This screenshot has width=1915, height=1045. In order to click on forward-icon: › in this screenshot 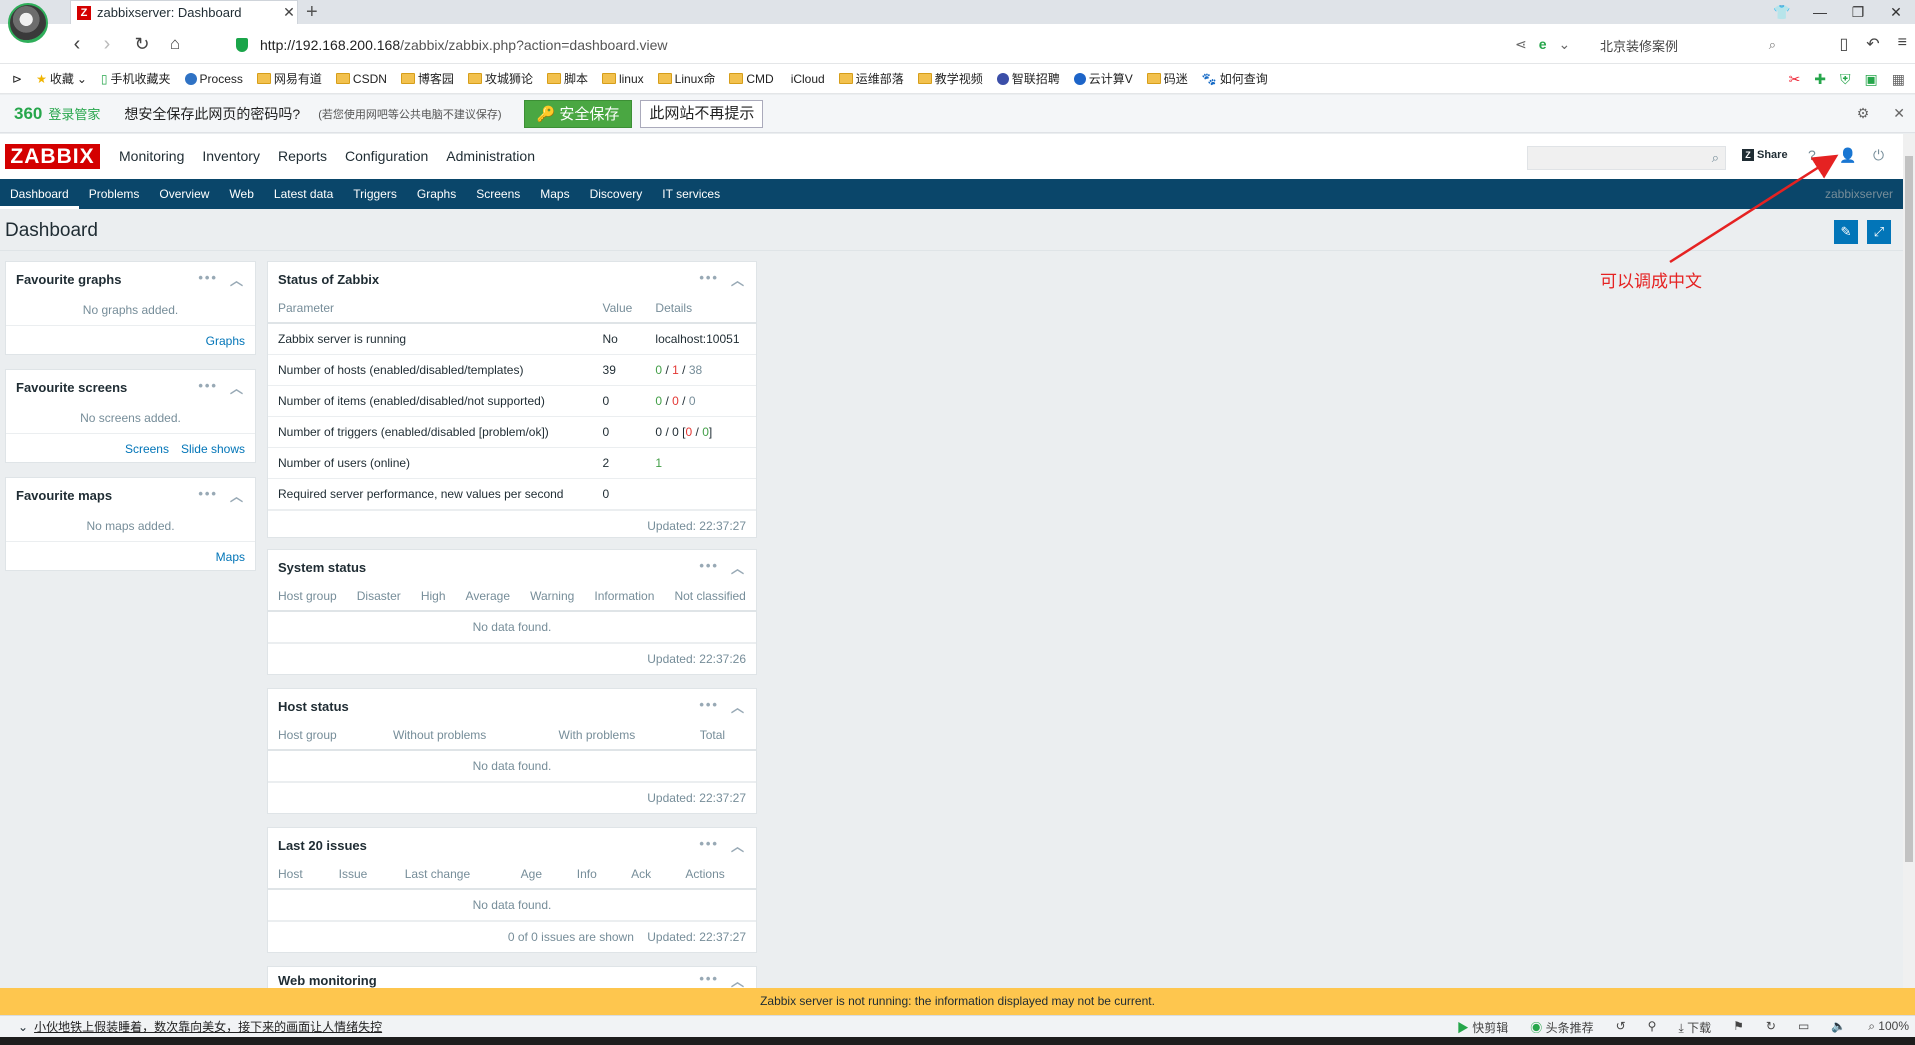, I will do `click(107, 44)`.